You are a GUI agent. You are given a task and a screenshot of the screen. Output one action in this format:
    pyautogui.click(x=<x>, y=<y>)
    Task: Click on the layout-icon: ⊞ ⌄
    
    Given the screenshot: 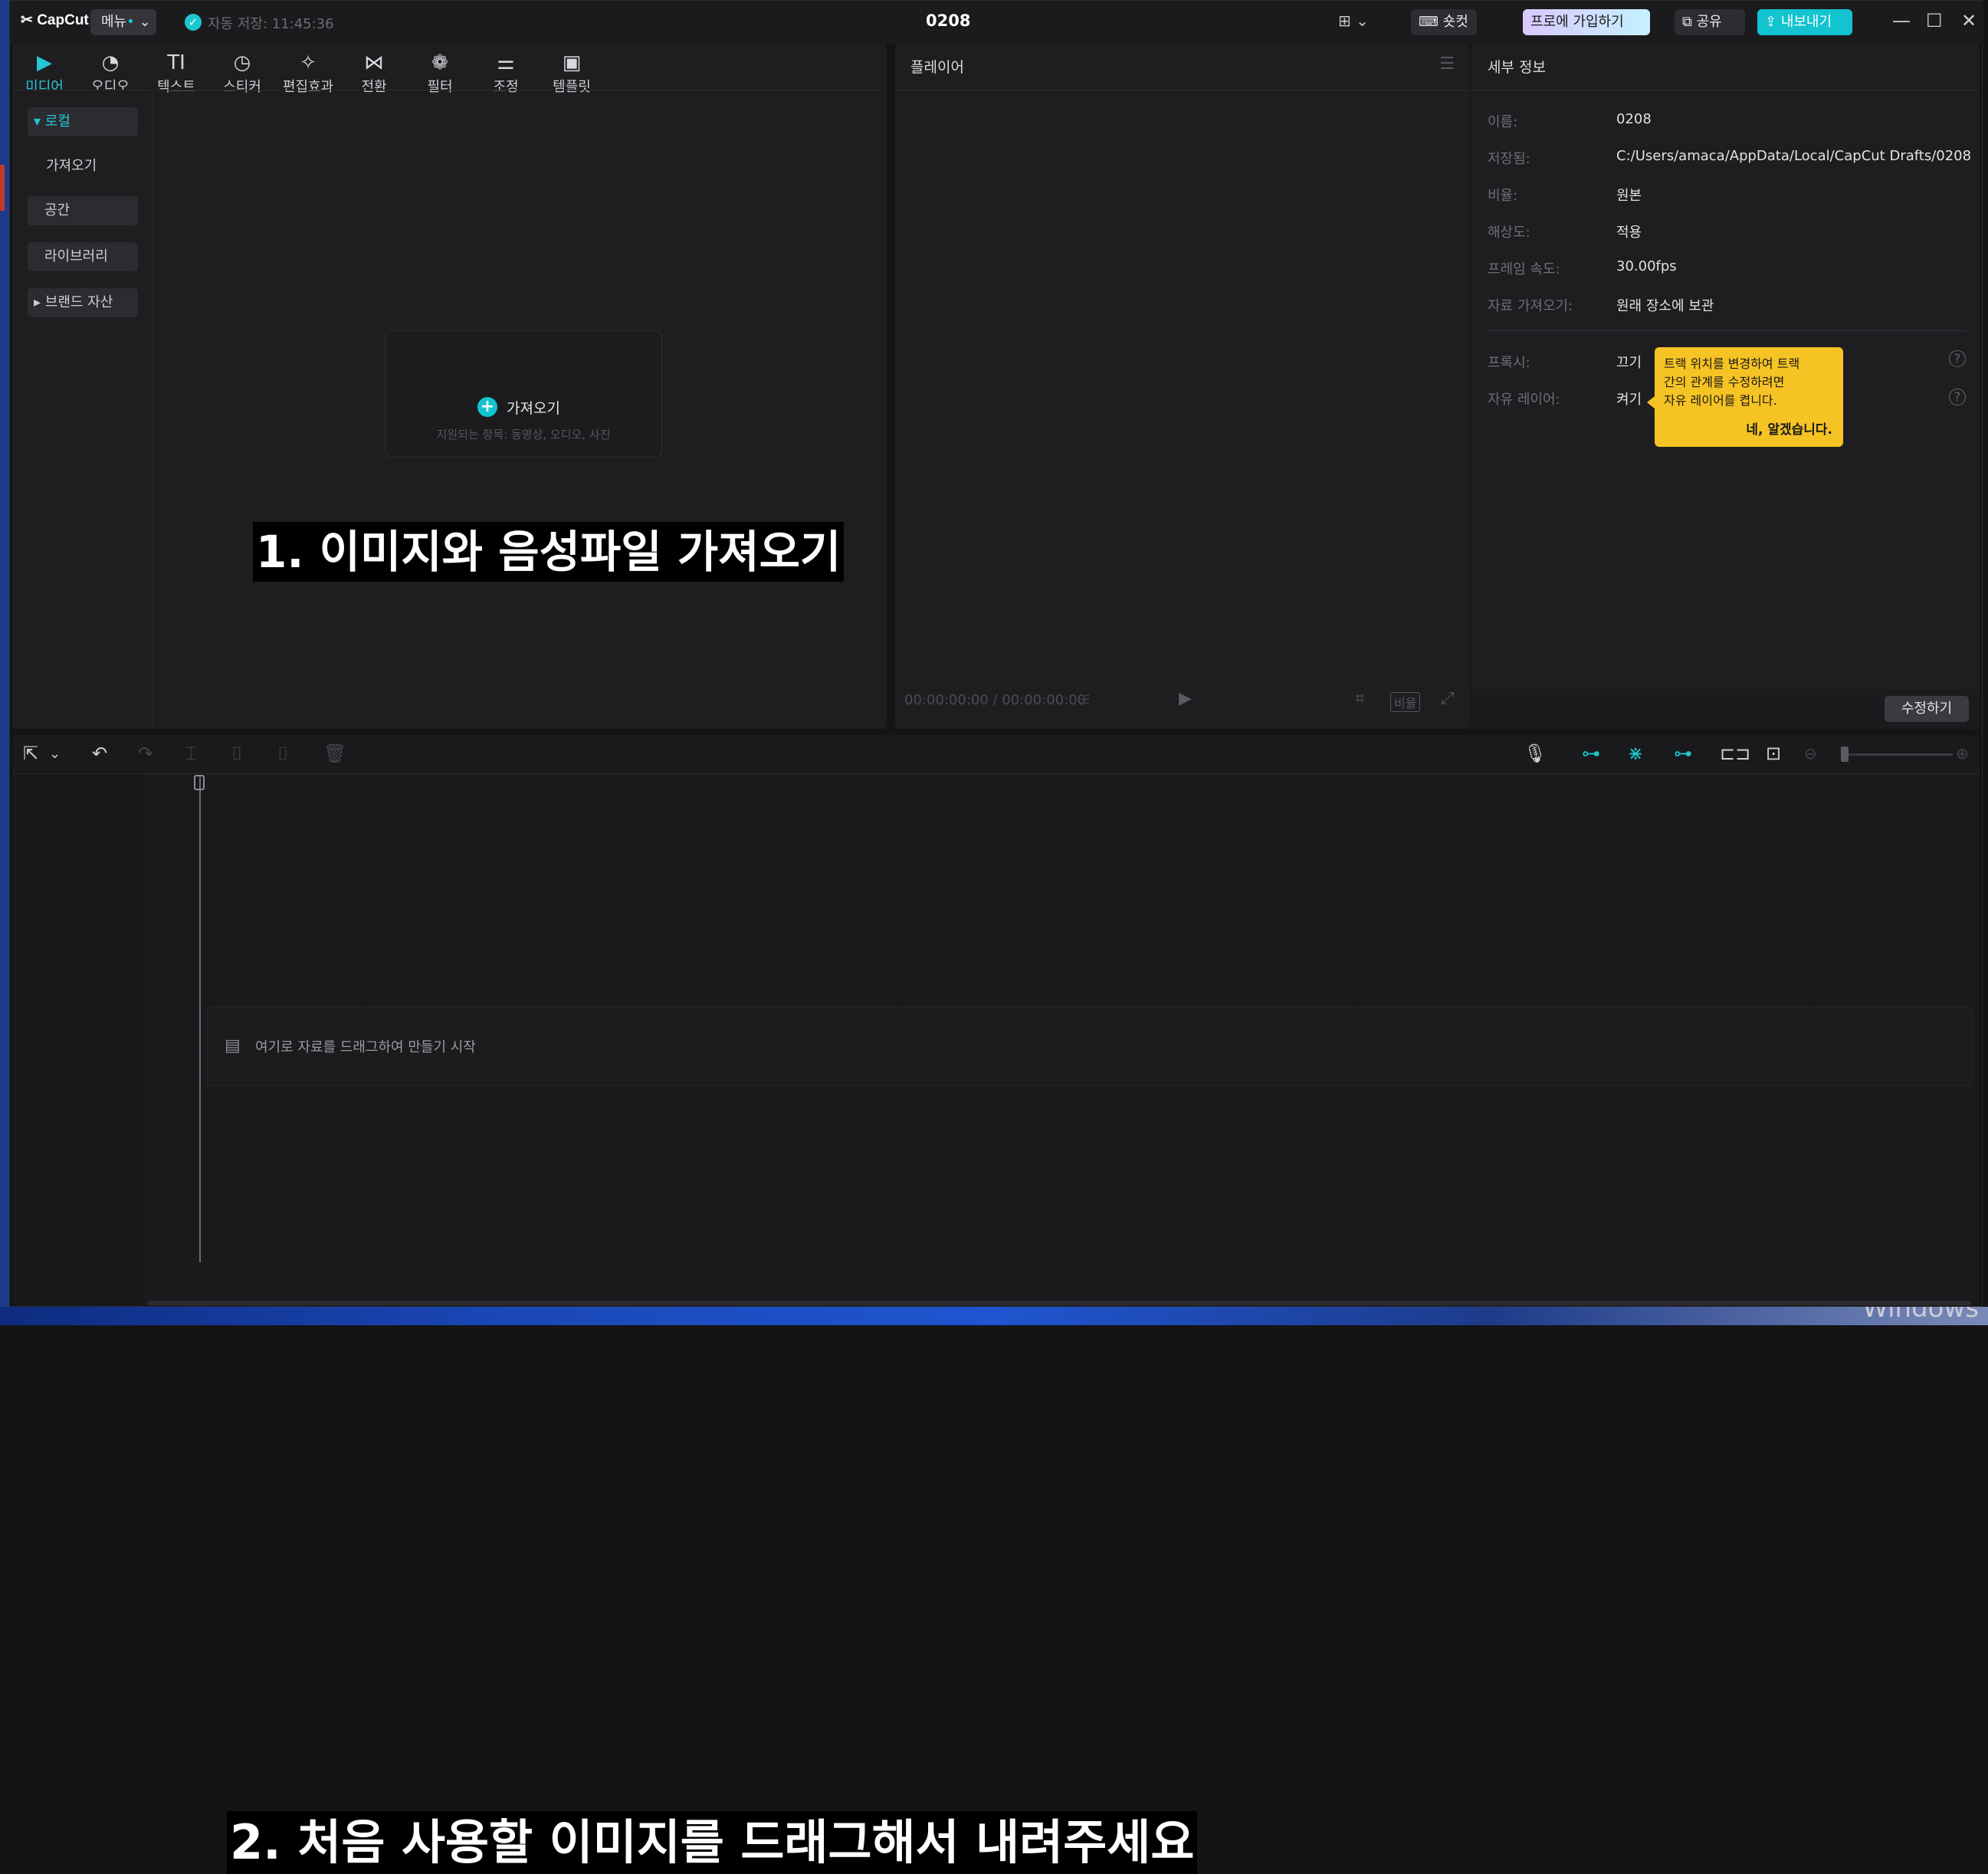 What is the action you would take?
    pyautogui.click(x=1356, y=21)
    